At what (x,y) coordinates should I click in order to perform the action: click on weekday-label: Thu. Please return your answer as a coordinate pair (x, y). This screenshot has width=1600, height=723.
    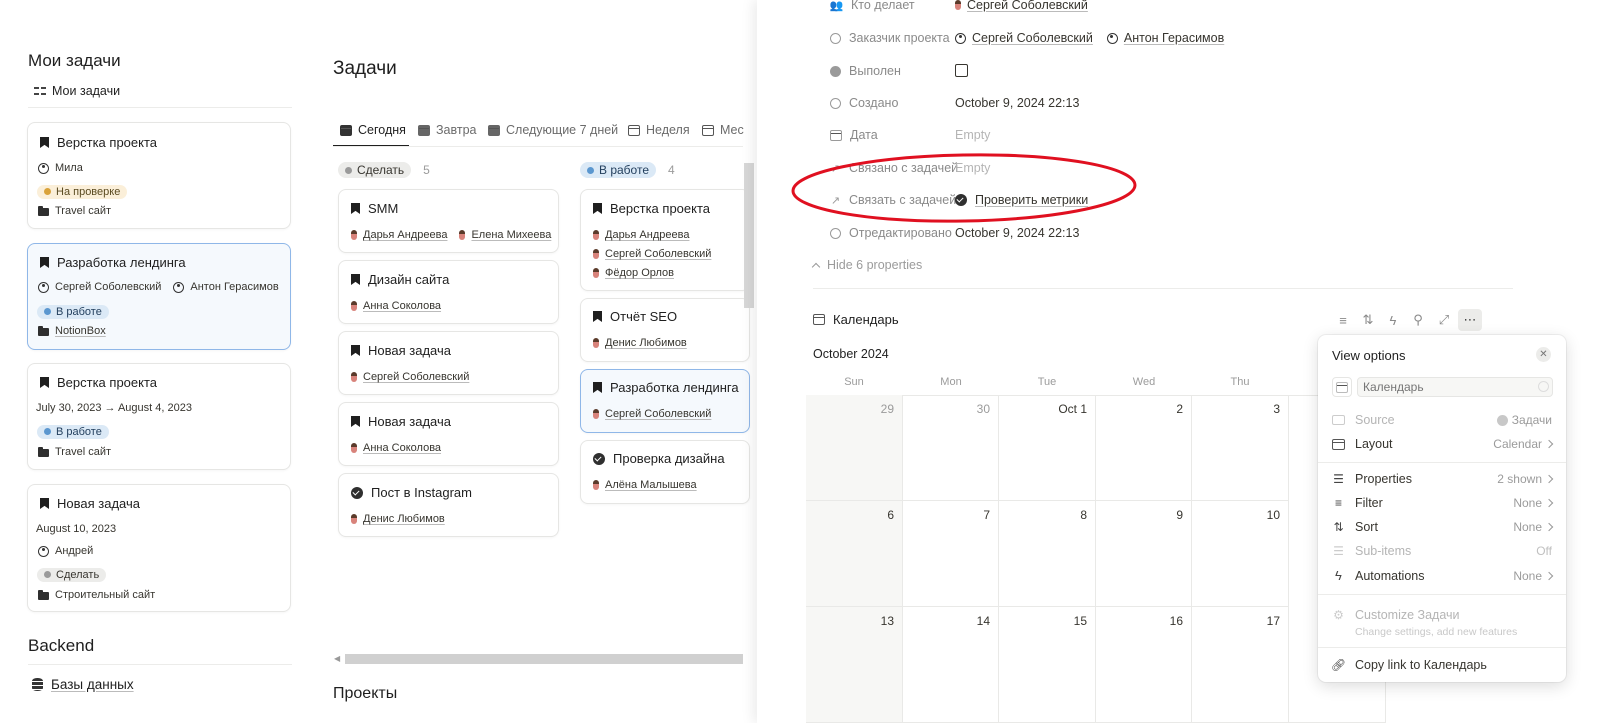
    Looking at the image, I should click on (1240, 382).